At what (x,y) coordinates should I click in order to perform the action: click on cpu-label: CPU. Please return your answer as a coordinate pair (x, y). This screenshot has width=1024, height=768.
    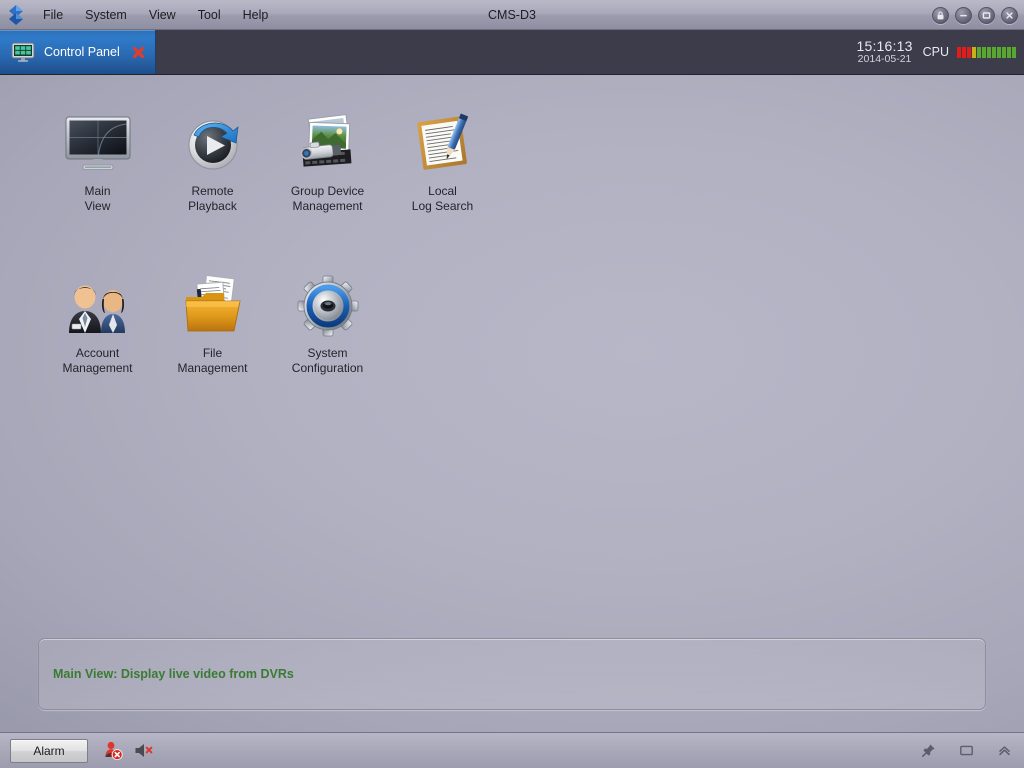
    Looking at the image, I should click on (935, 52).